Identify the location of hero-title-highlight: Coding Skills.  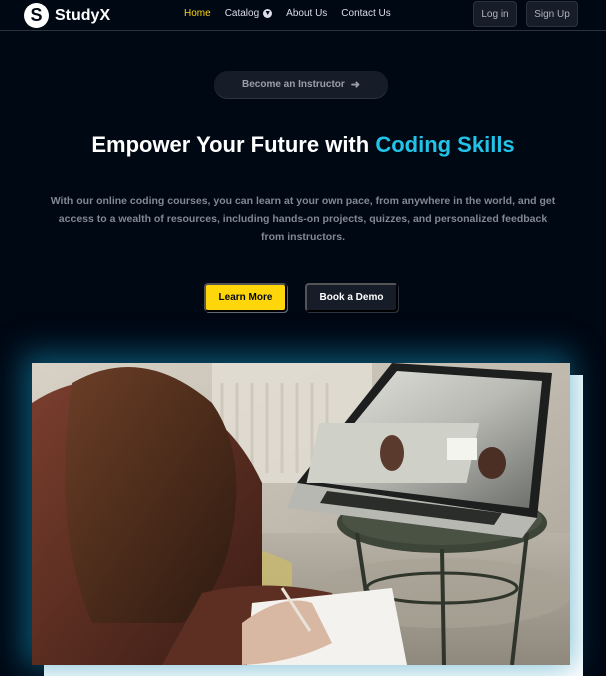
(445, 144).